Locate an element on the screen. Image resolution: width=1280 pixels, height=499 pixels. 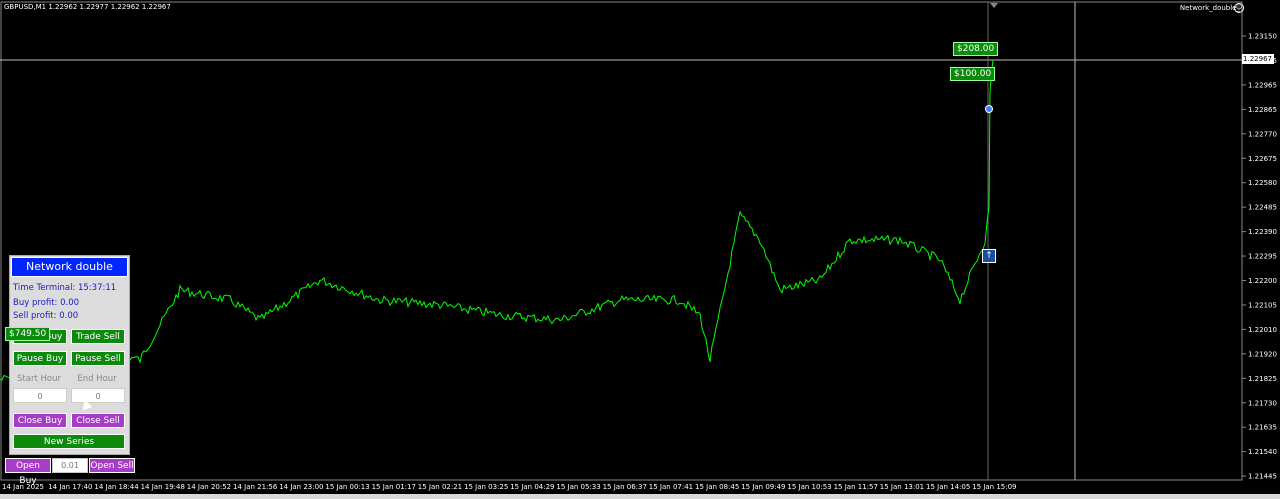
time-tick-label: 14 Jan 20:52 is located at coordinates (209, 487).